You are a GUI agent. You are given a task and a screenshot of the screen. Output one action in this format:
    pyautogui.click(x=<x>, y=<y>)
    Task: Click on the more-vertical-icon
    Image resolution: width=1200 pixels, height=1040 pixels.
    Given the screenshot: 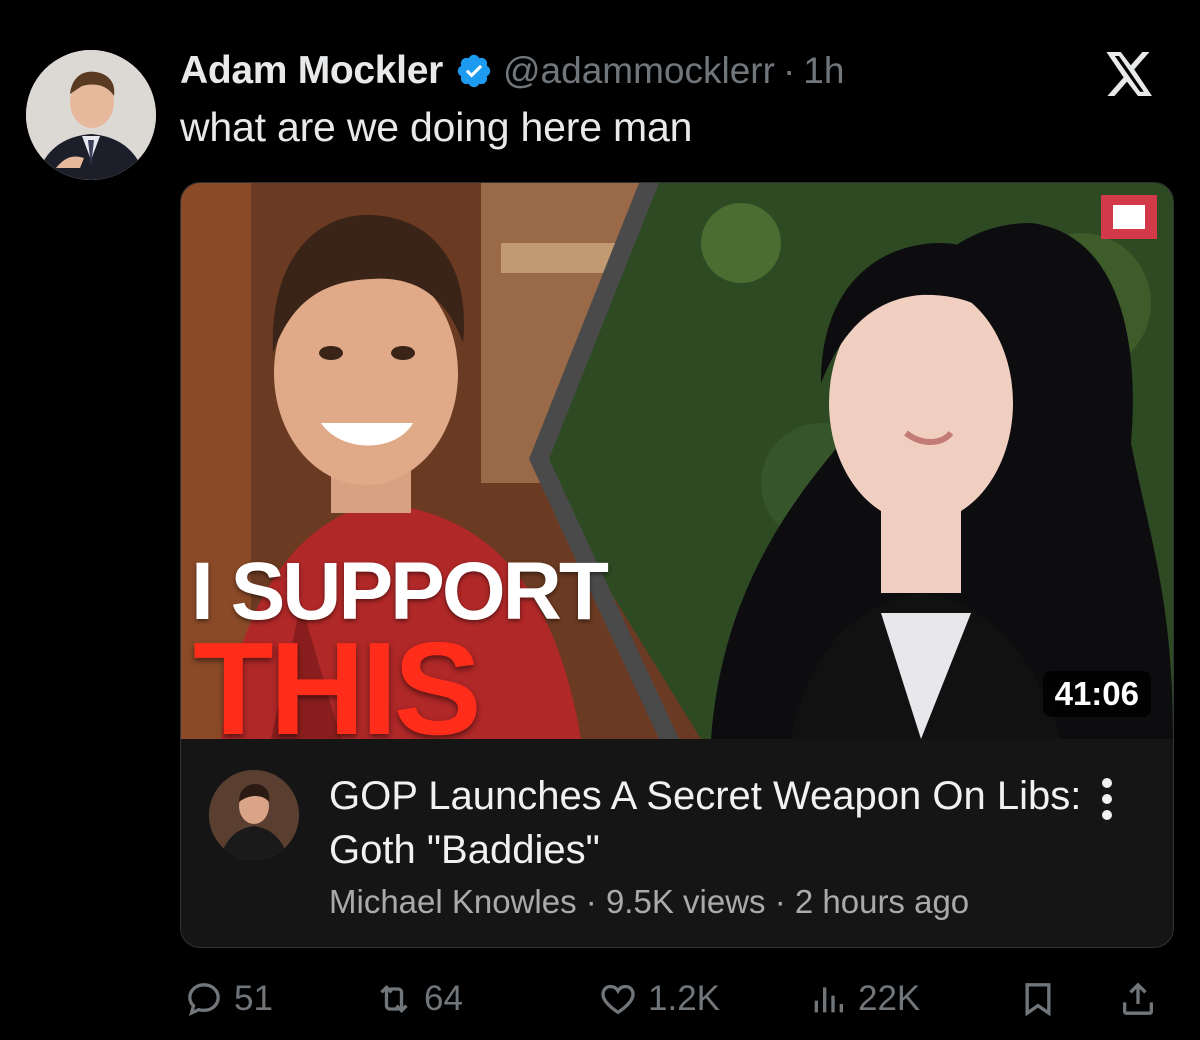 What is the action you would take?
    pyautogui.click(x=1107, y=800)
    